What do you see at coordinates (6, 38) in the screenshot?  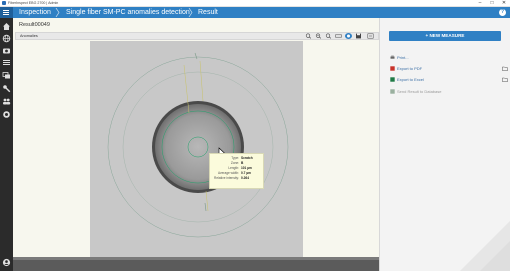 I see `globe-icon` at bounding box center [6, 38].